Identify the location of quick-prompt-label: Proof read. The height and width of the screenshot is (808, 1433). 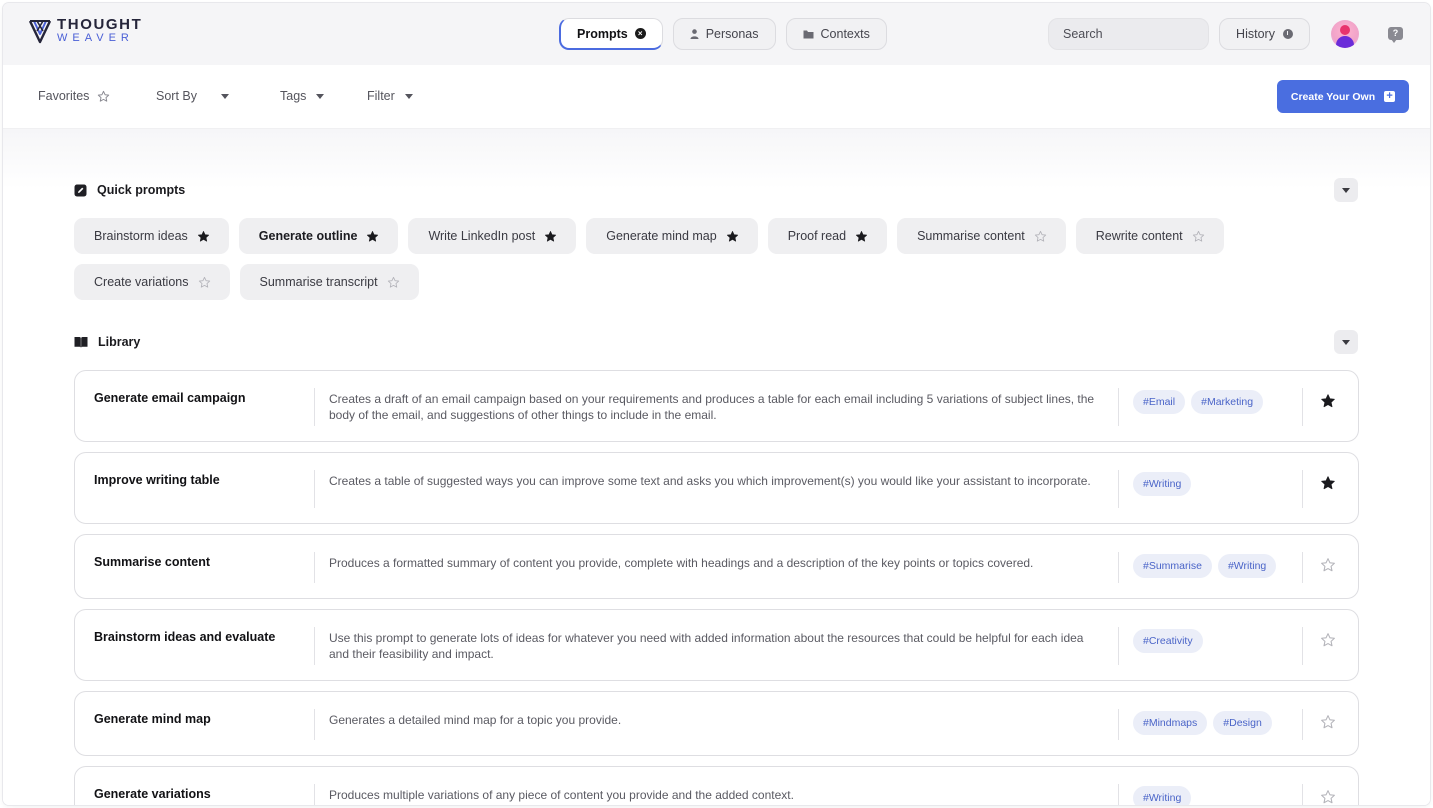
(817, 236).